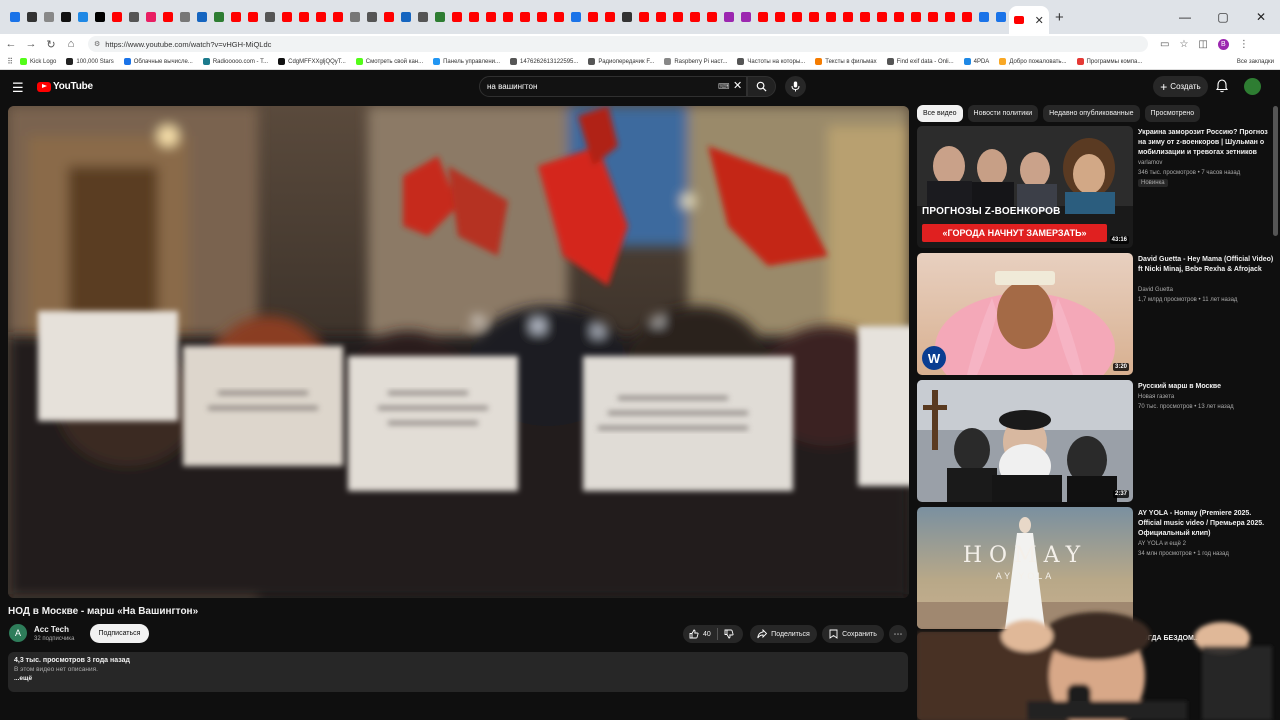 The width and height of the screenshot is (1280, 720). I want to click on video-thumbnail: 2:37, so click(1025, 441).